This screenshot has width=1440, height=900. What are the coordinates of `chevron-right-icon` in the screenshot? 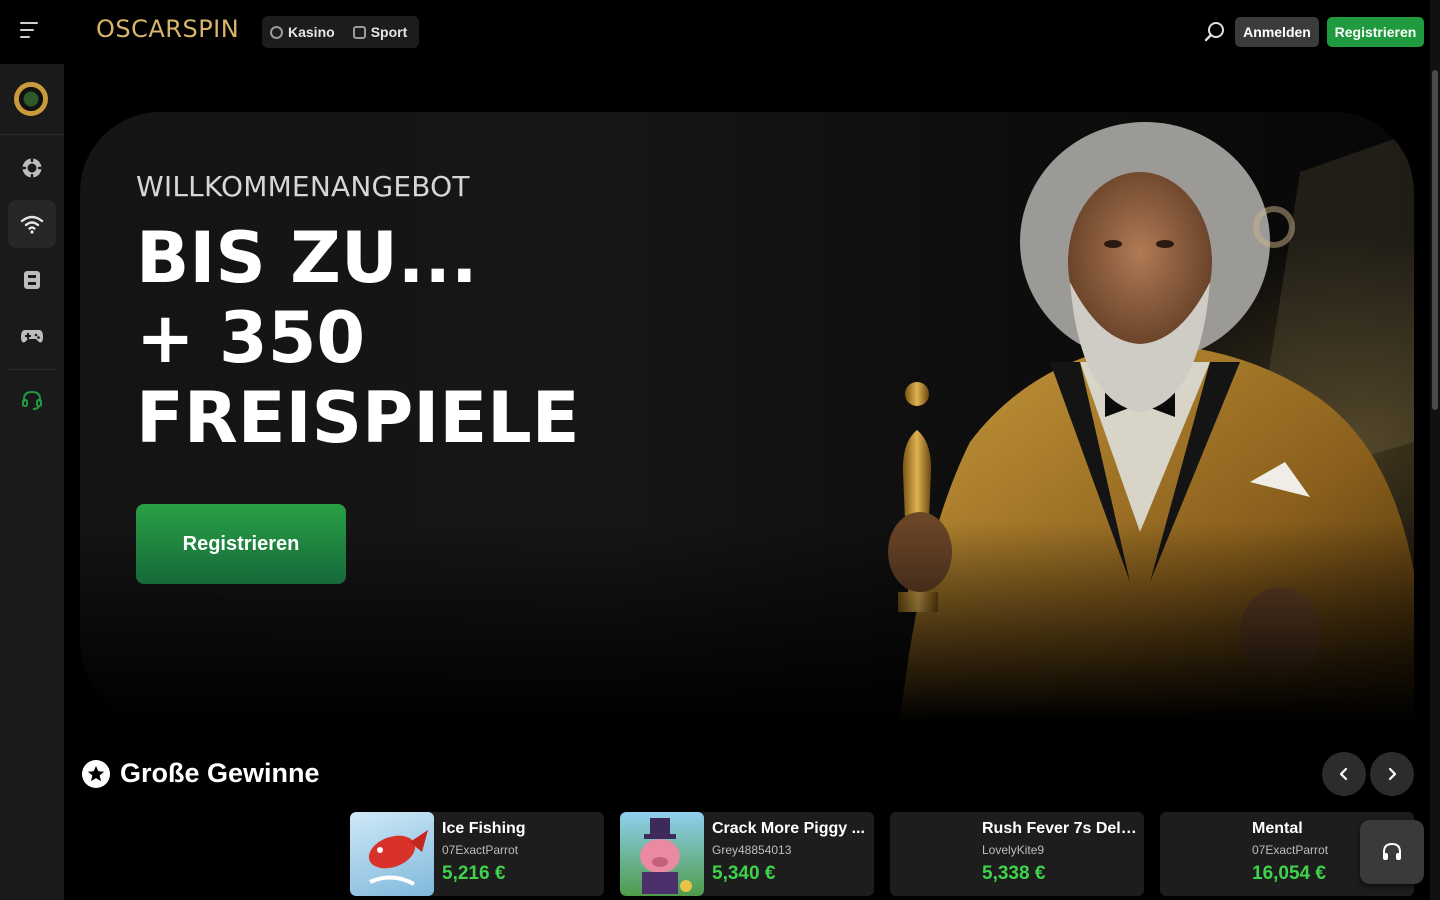 It's located at (1392, 774).